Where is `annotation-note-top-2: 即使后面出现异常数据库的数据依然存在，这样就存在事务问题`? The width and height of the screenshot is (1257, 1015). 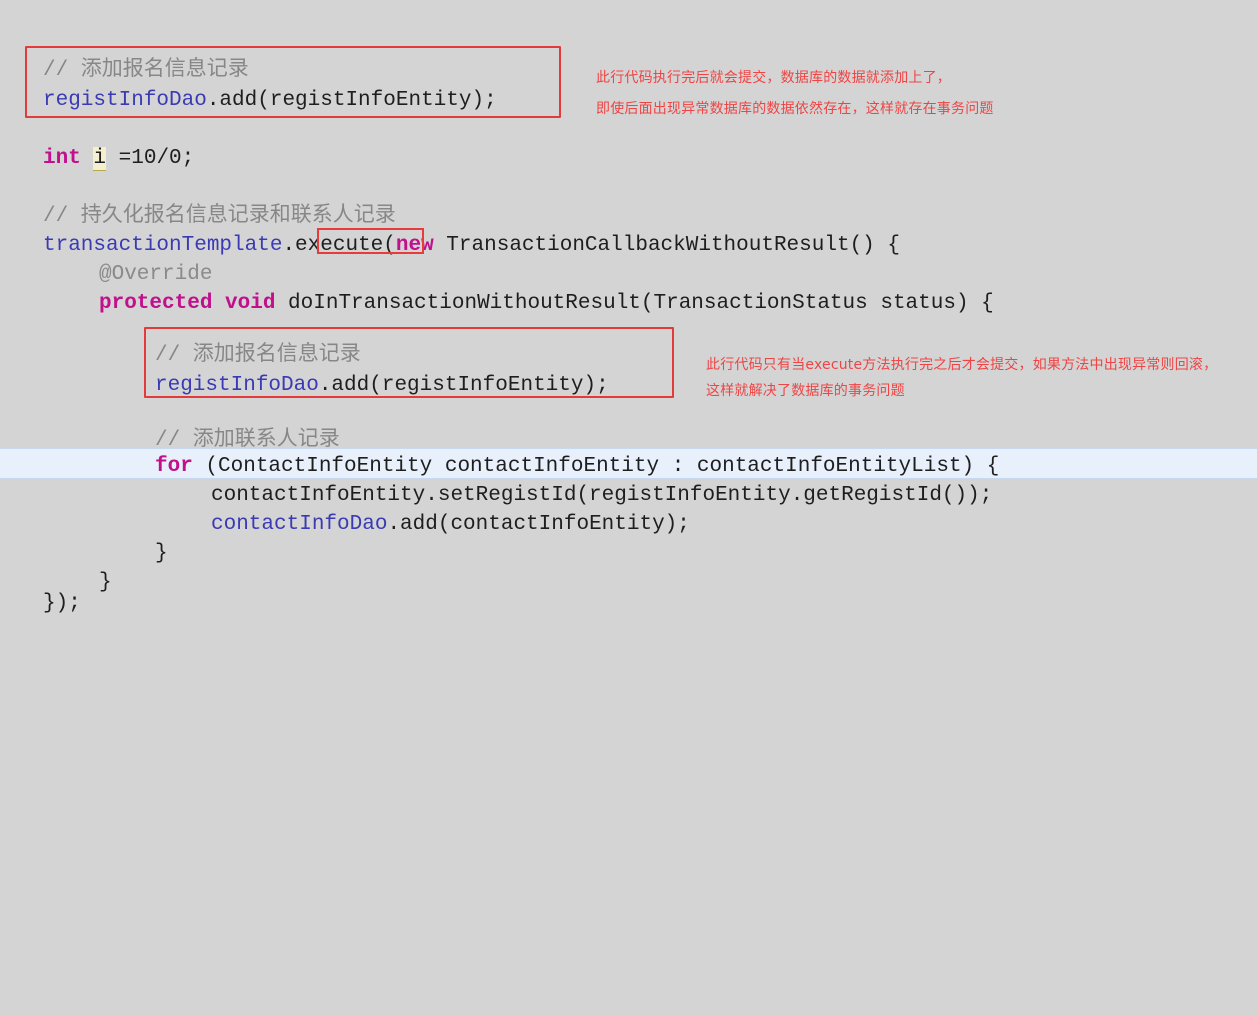 annotation-note-top-2: 即使后面出现异常数据库的数据依然存在，这样就存在事务问题 is located at coordinates (795, 109).